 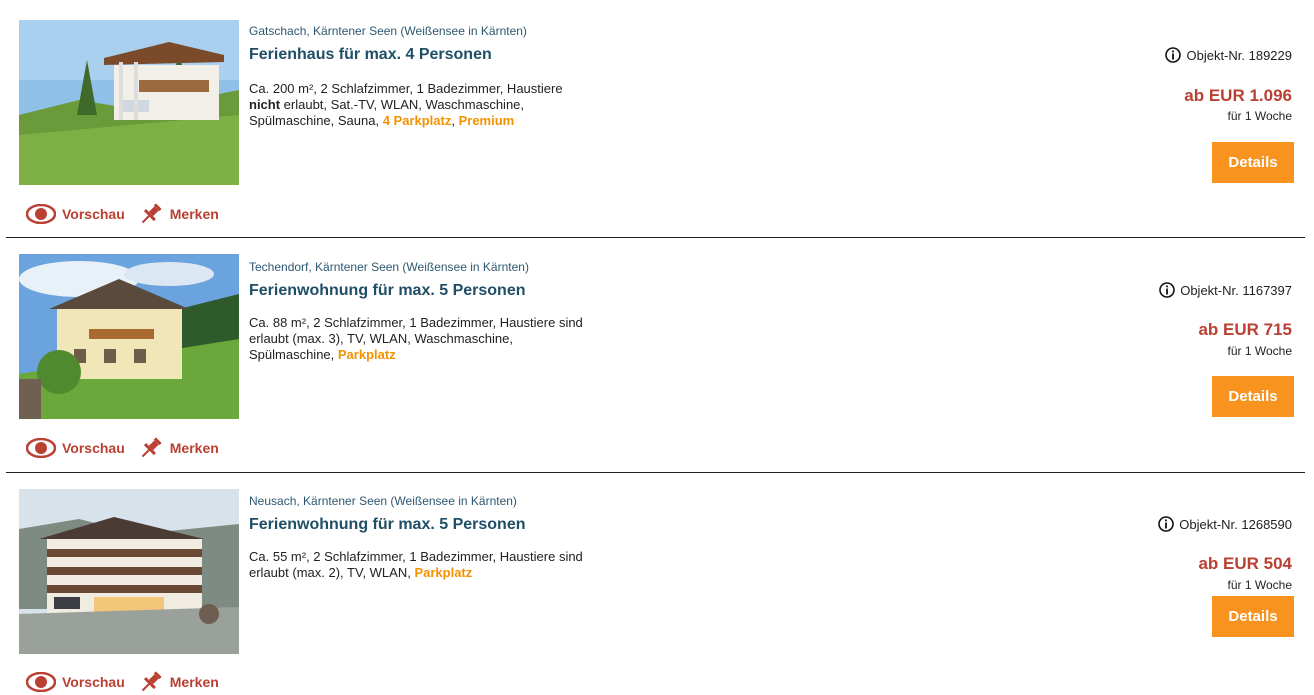 I want to click on object-number: Objekt-Nr. 189229, so click(x=1228, y=55).